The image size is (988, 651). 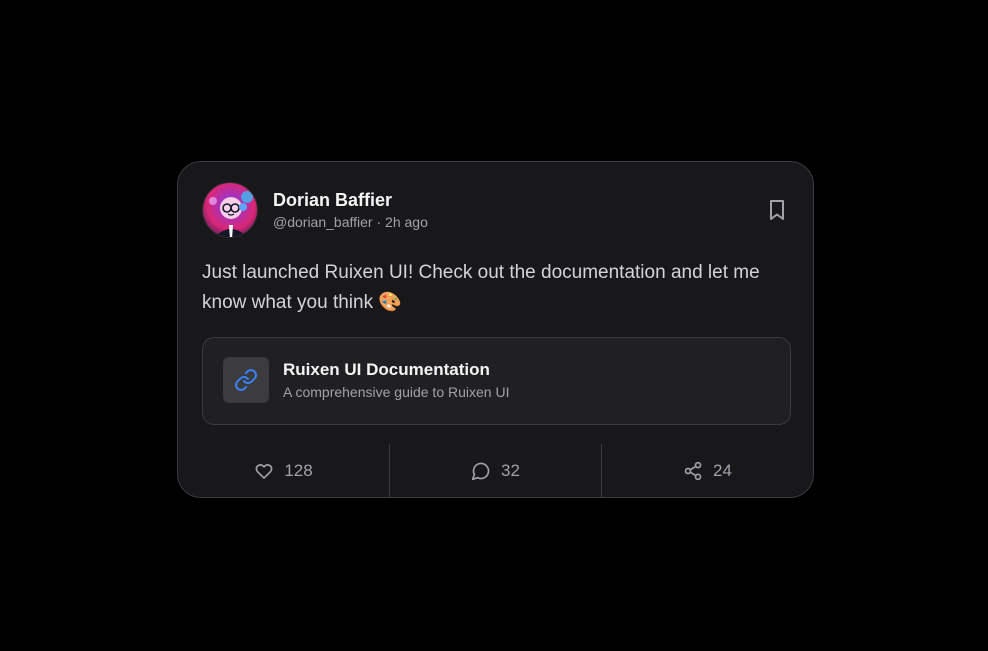 I want to click on bookmark-button, so click(x=777, y=210).